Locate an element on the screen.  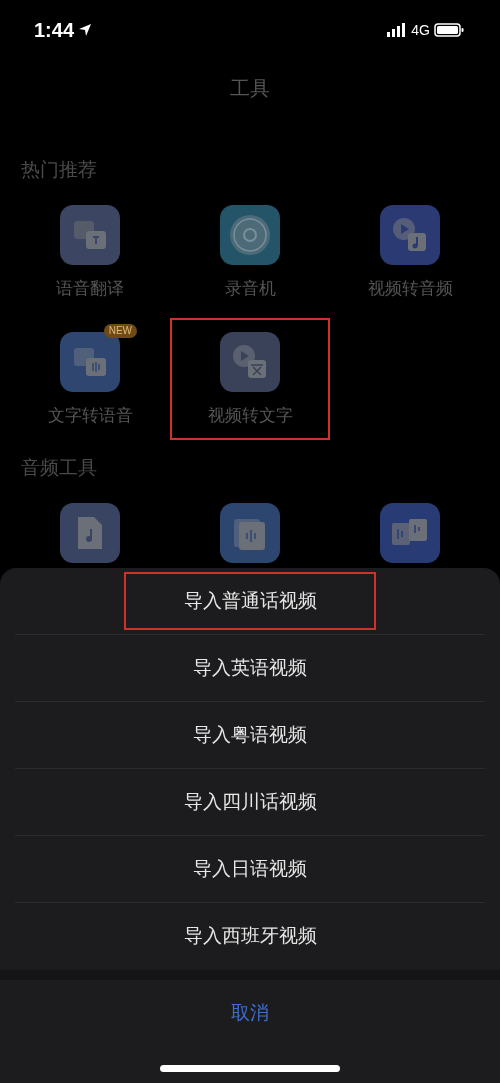
section-heading: 音频工具 is located at coordinates (59, 468).